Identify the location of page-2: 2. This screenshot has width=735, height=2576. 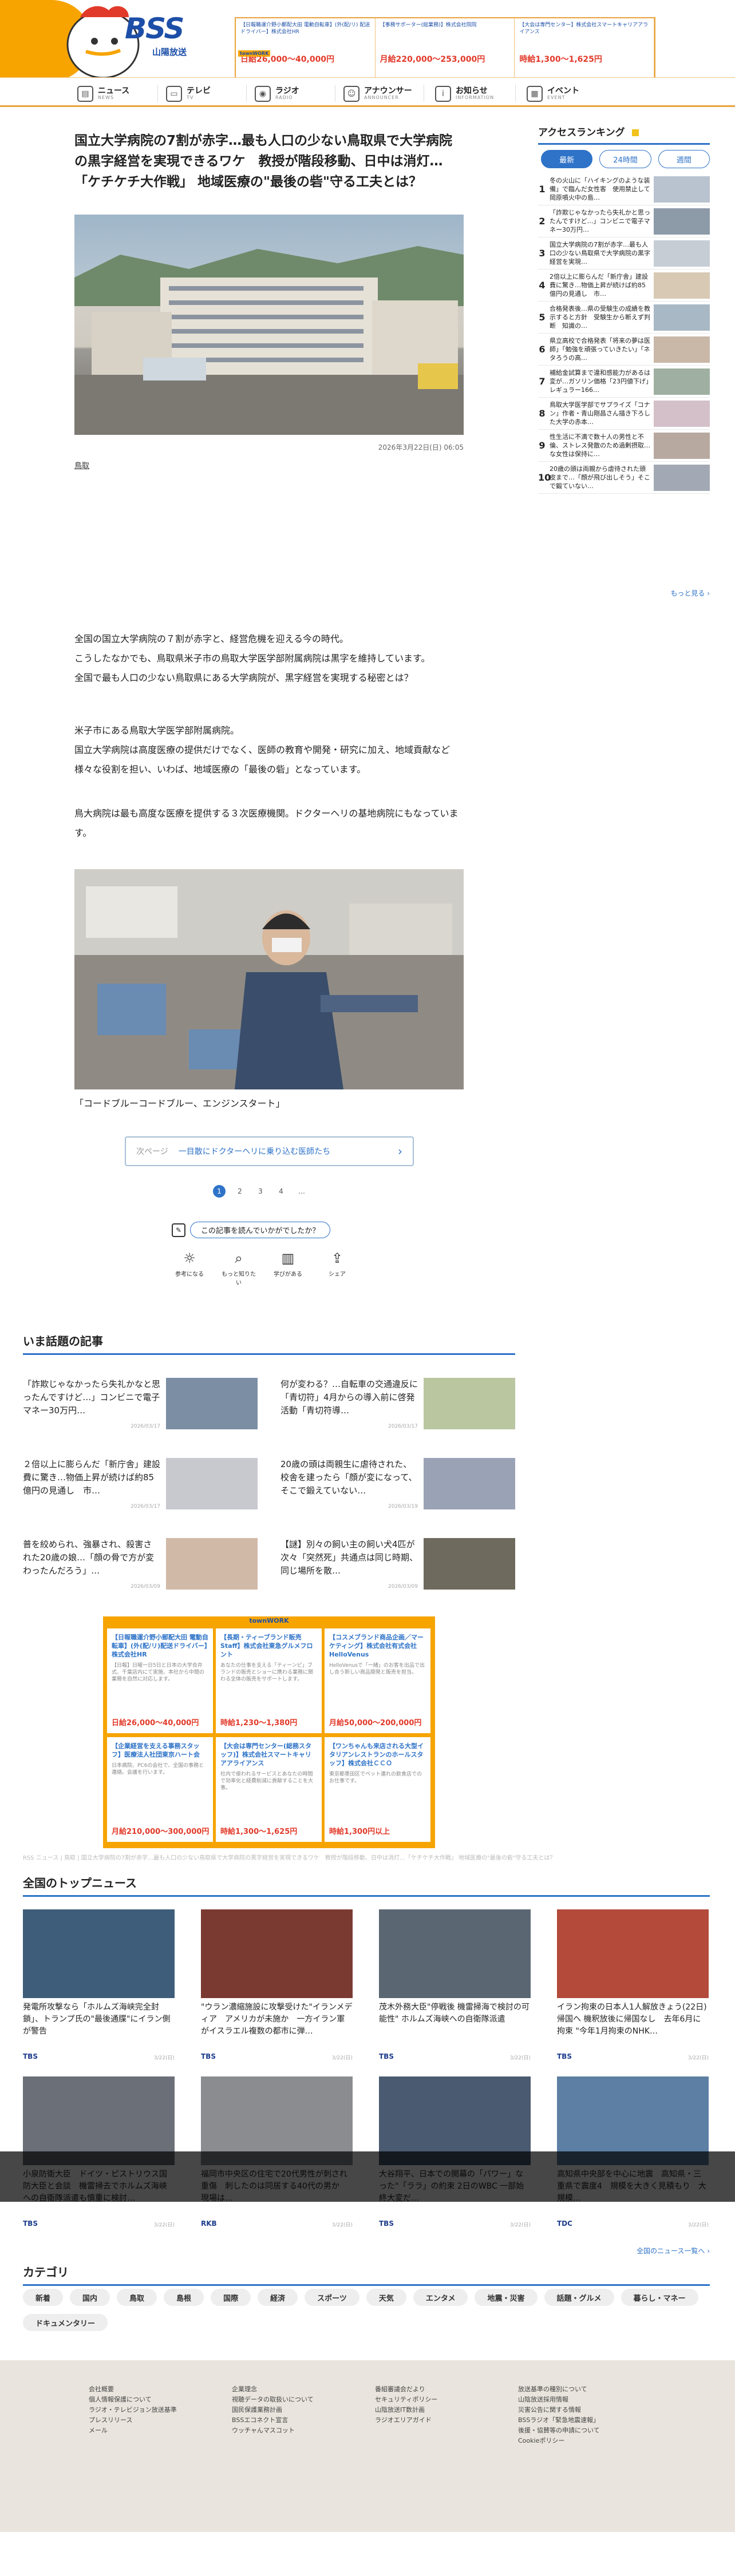
(240, 1192).